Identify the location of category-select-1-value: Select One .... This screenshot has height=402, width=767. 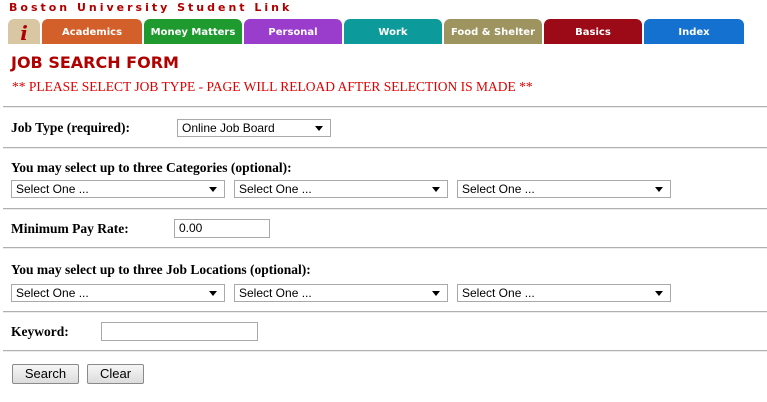
(52, 189).